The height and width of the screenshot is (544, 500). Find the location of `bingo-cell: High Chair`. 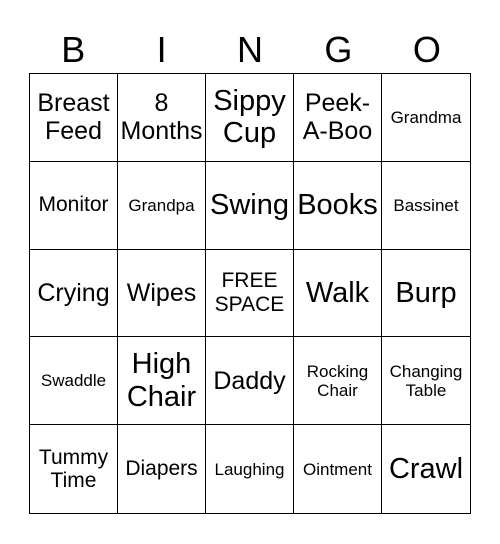

bingo-cell: High Chair is located at coordinates (162, 381).